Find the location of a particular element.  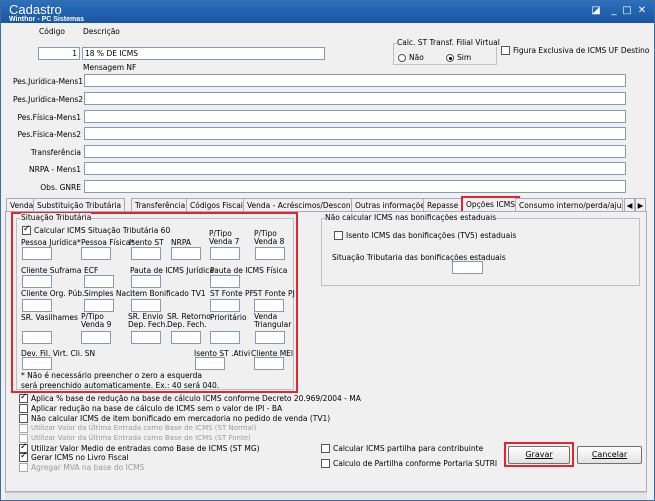

bonif-group is located at coordinates (480, 252).